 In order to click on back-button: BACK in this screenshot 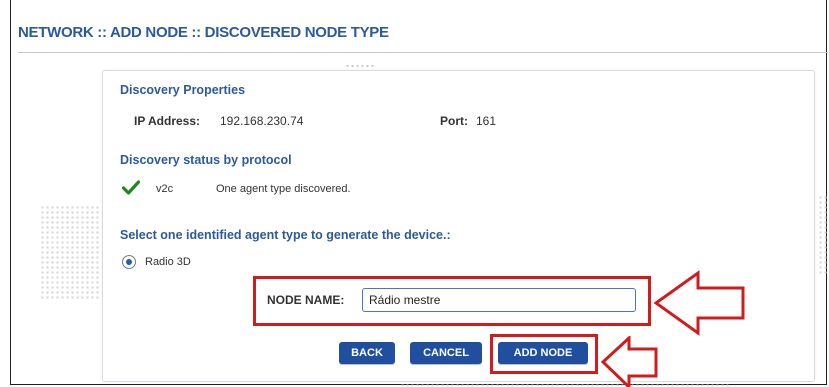, I will do `click(367, 353)`.